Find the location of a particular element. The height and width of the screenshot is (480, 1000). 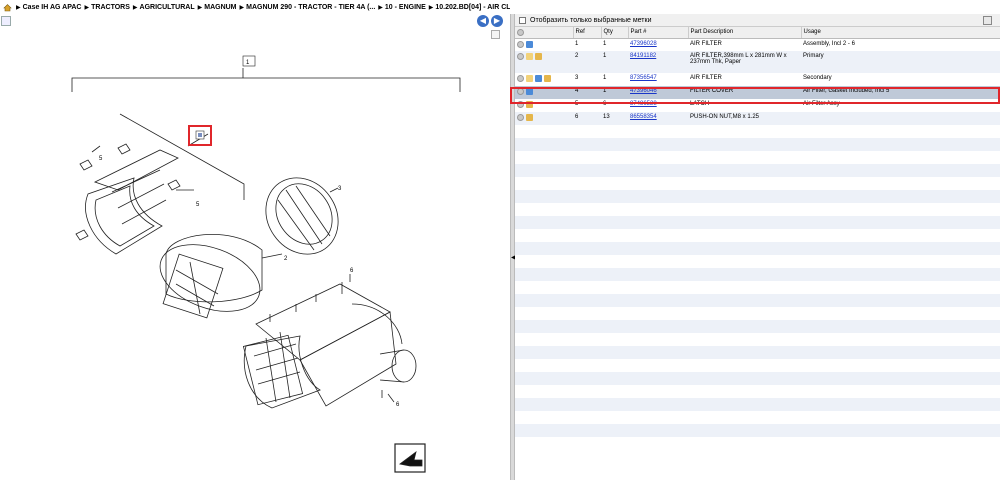

breadcrumb-item: 10.202.BD[04] - AIR CLEANER ASSY is located at coordinates (472, 7).